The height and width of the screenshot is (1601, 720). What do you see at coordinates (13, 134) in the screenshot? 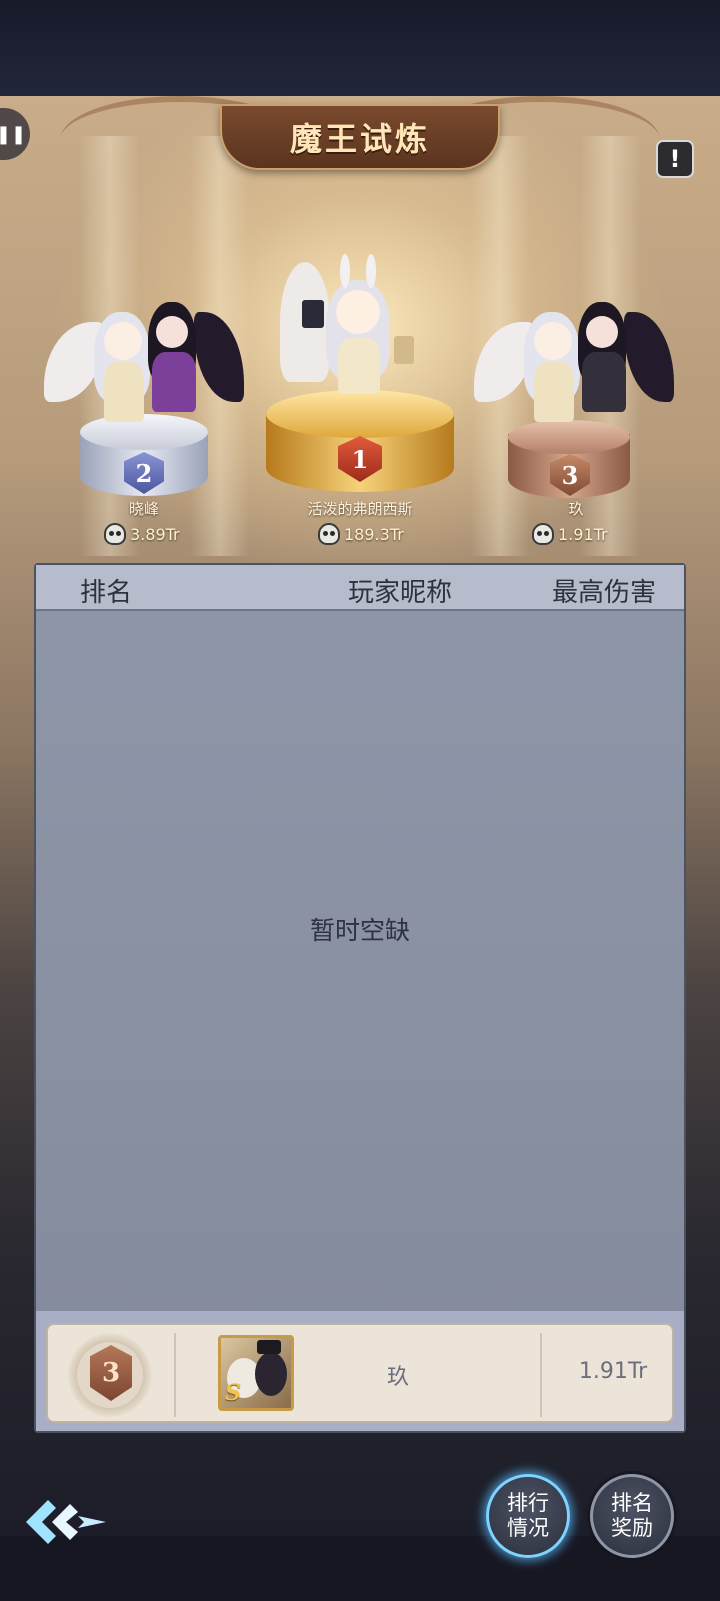
I see `pause-icon: ❚❚` at bounding box center [13, 134].